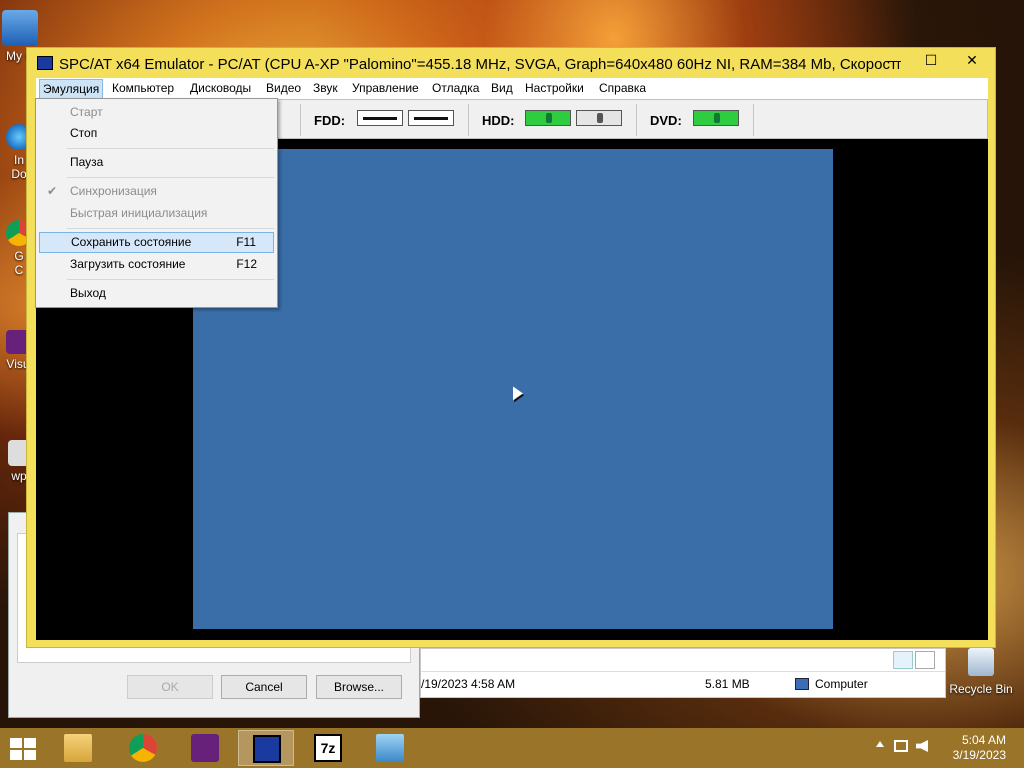  What do you see at coordinates (88, 293) in the screenshot?
I see `menu-item-label: Выход` at bounding box center [88, 293].